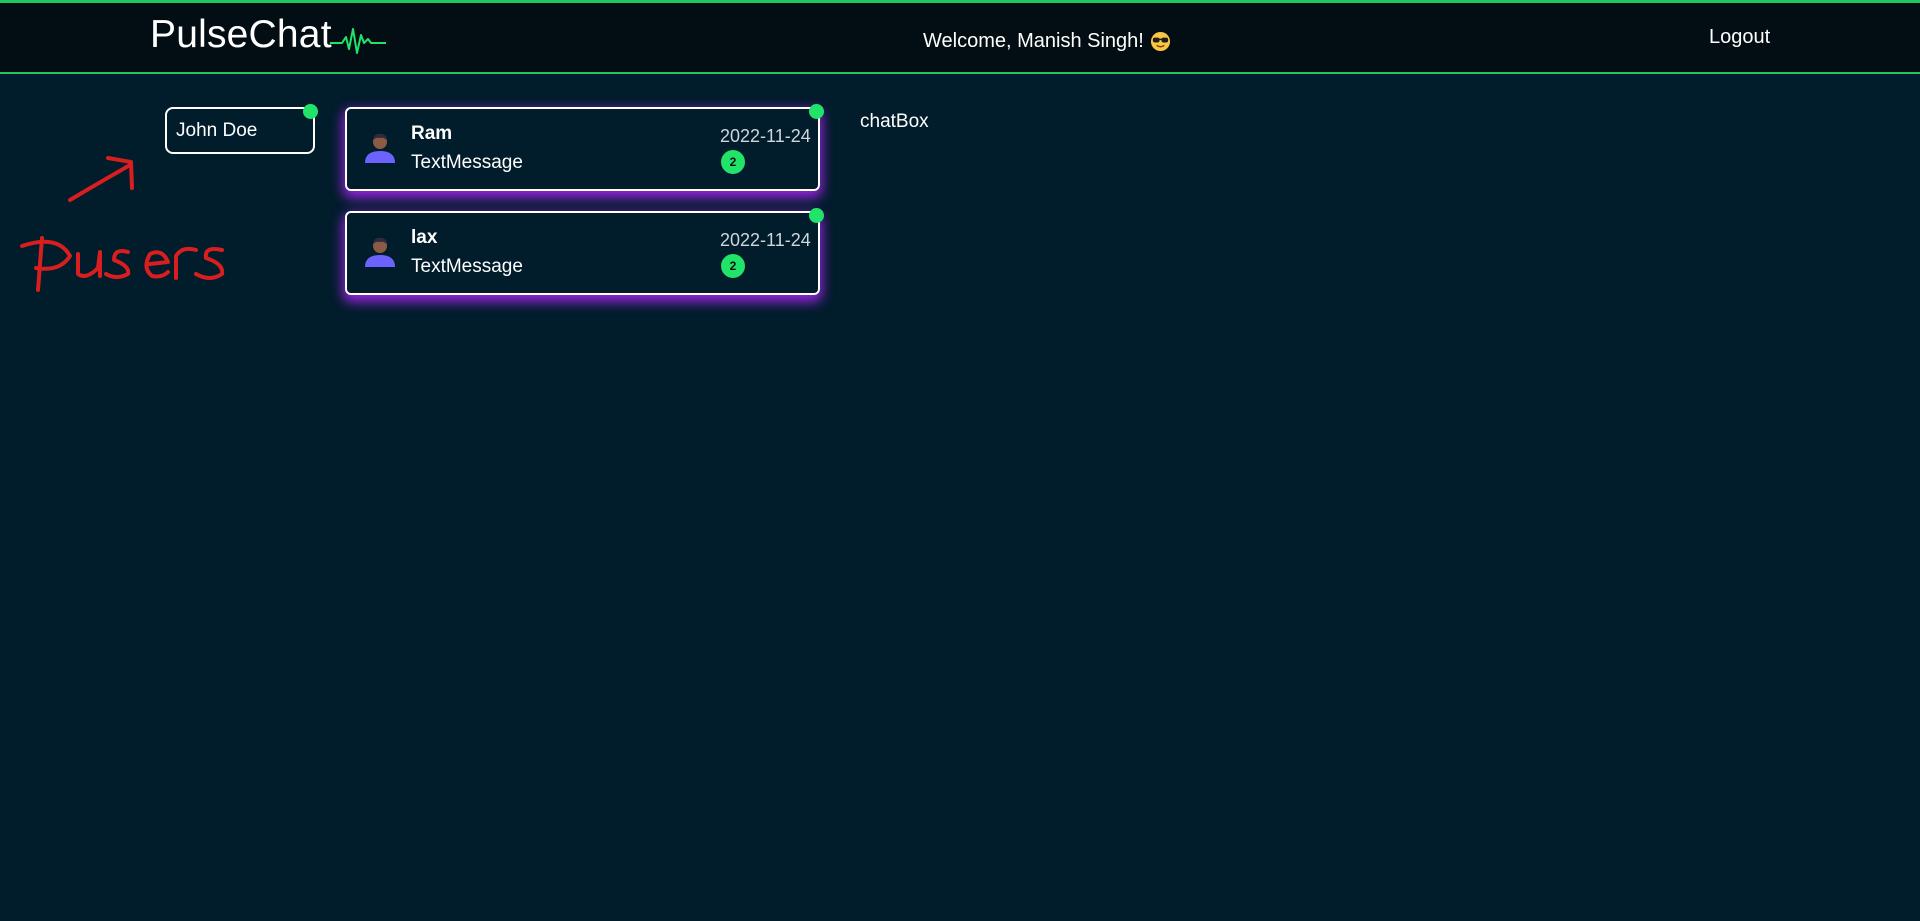 Image resolution: width=1920 pixels, height=921 pixels. I want to click on chat-item-ram: Ram TextMessage 2022-11-24 2, so click(584, 147).